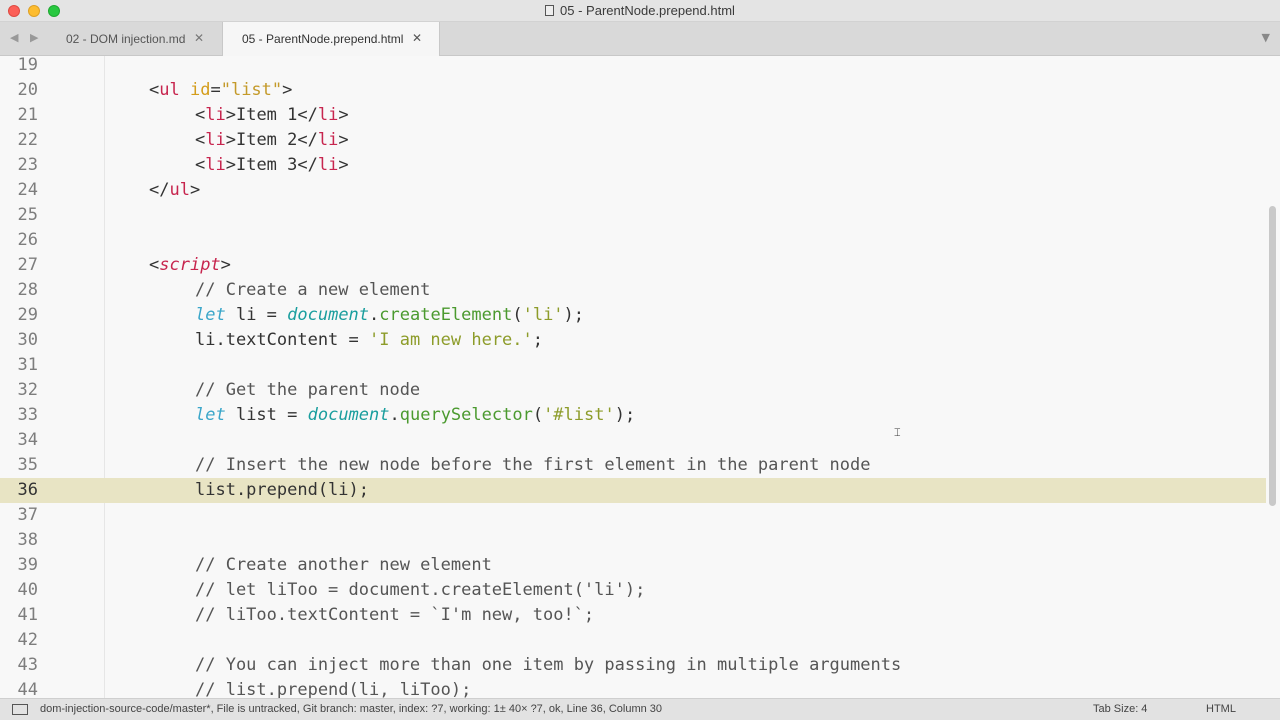 Image resolution: width=1280 pixels, height=720 pixels. Describe the element at coordinates (27, 390) in the screenshot. I see `line-number: 32` at that location.